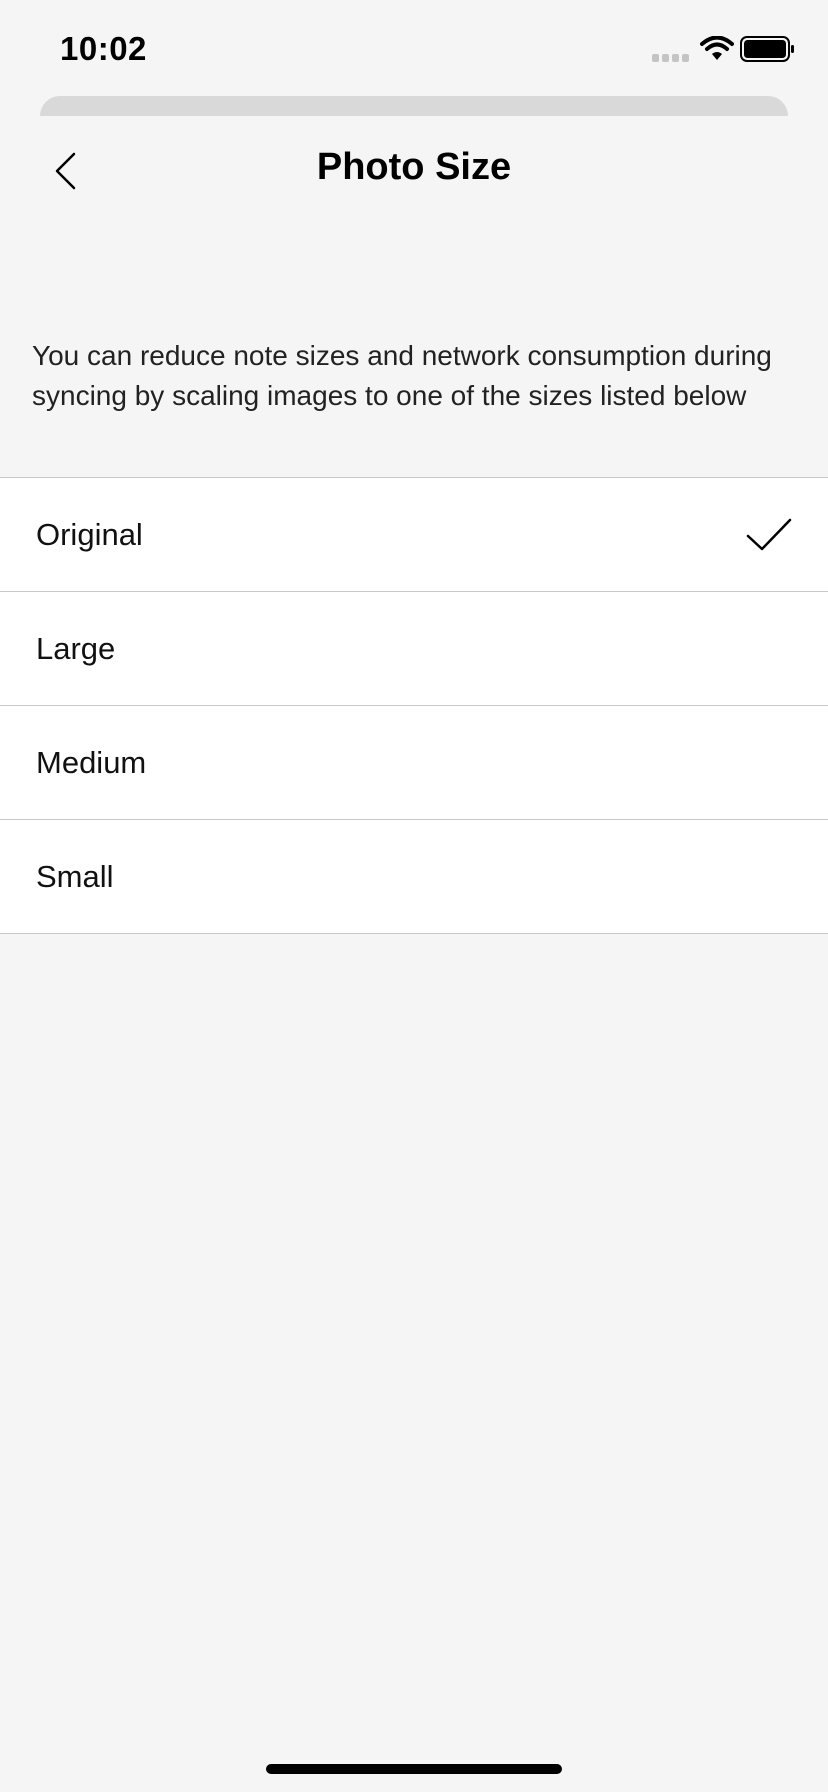 Image resolution: width=828 pixels, height=1792 pixels. What do you see at coordinates (414, 1769) in the screenshot?
I see `home-indicator` at bounding box center [414, 1769].